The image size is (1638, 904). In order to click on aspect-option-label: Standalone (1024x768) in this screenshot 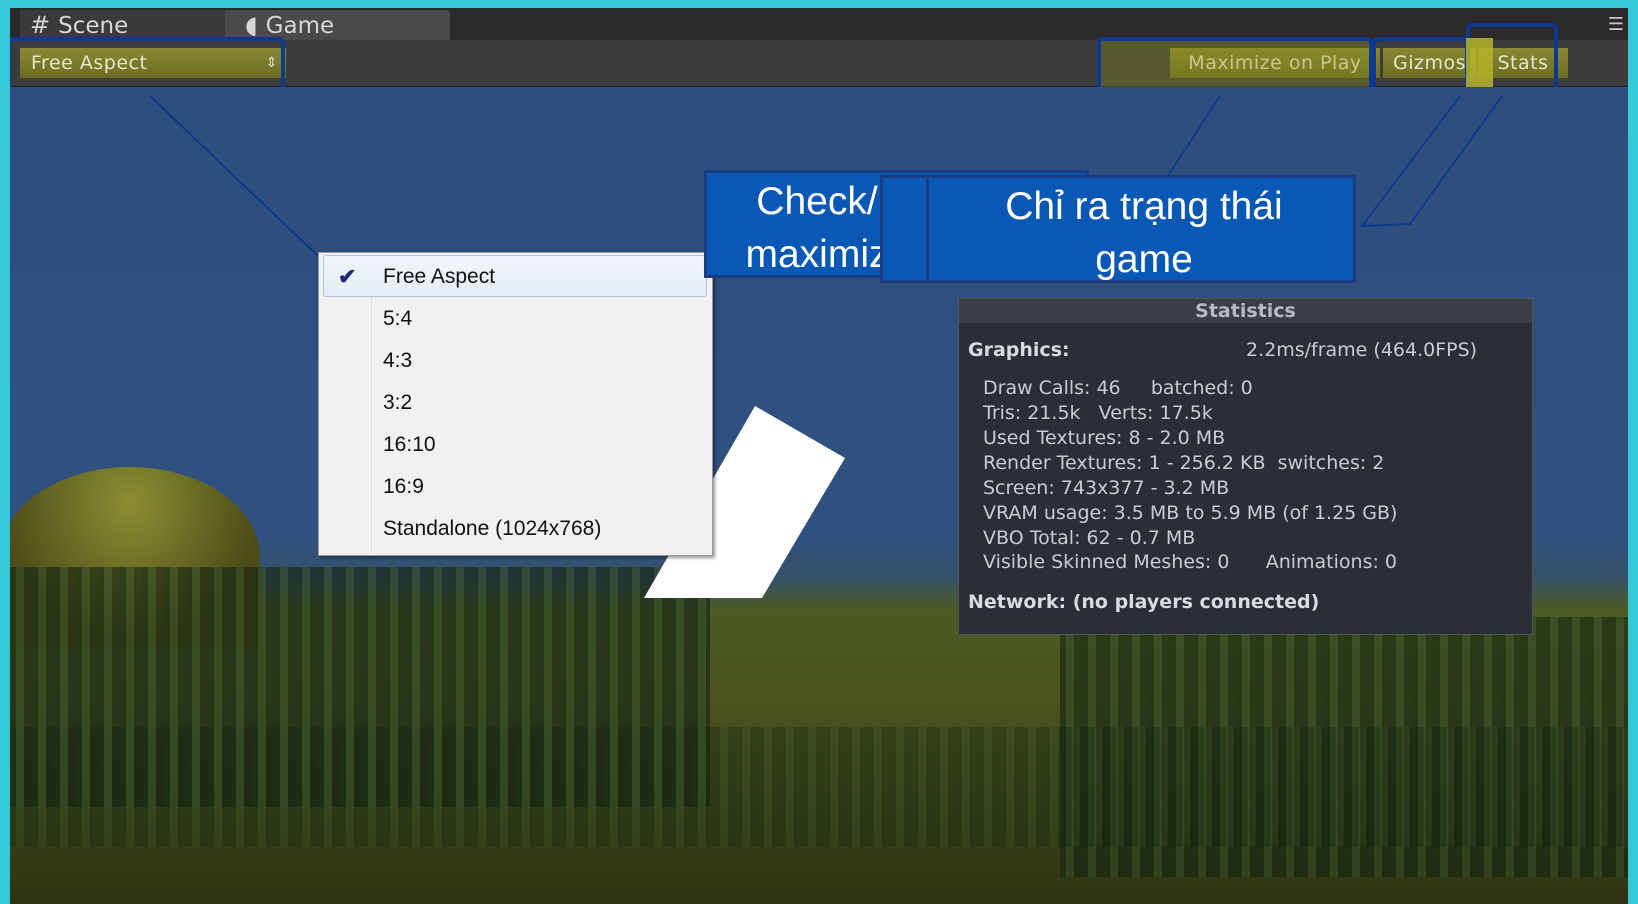, I will do `click(492, 528)`.